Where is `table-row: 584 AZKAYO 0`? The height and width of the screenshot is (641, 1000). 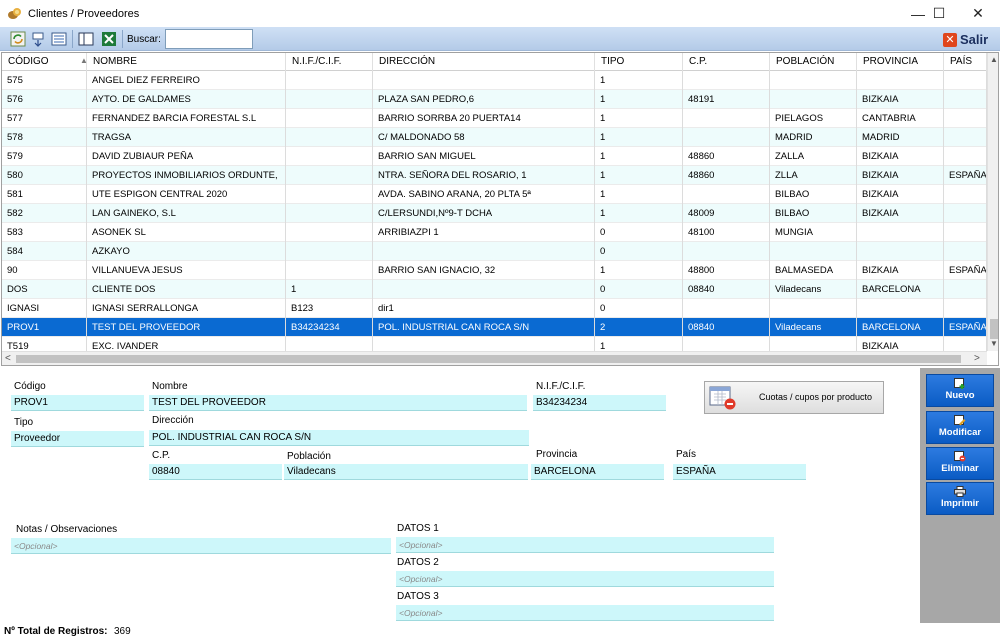
table-row: 584 AZKAYO 0 is located at coordinates (494, 251).